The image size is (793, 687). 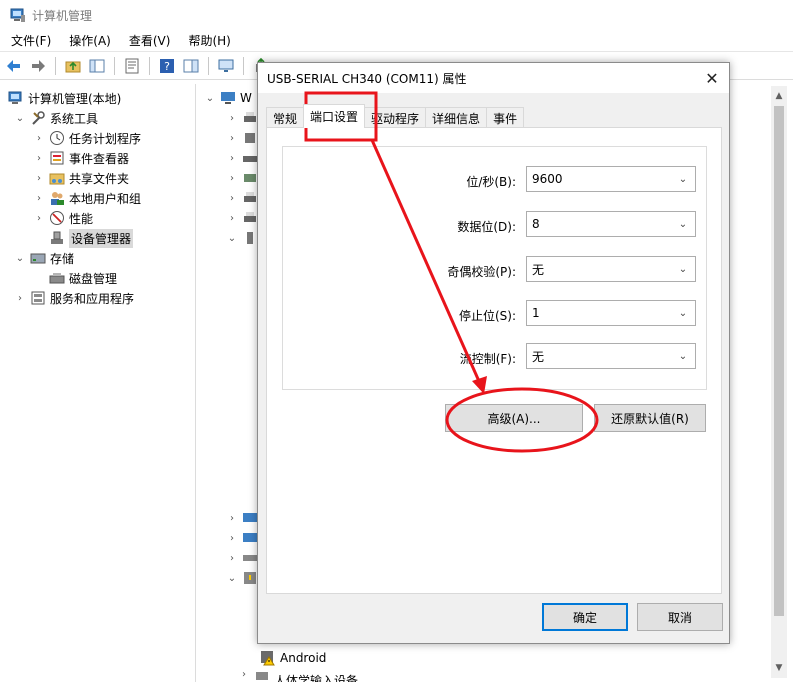 What do you see at coordinates (132, 66) in the screenshot?
I see `properties-icon` at bounding box center [132, 66].